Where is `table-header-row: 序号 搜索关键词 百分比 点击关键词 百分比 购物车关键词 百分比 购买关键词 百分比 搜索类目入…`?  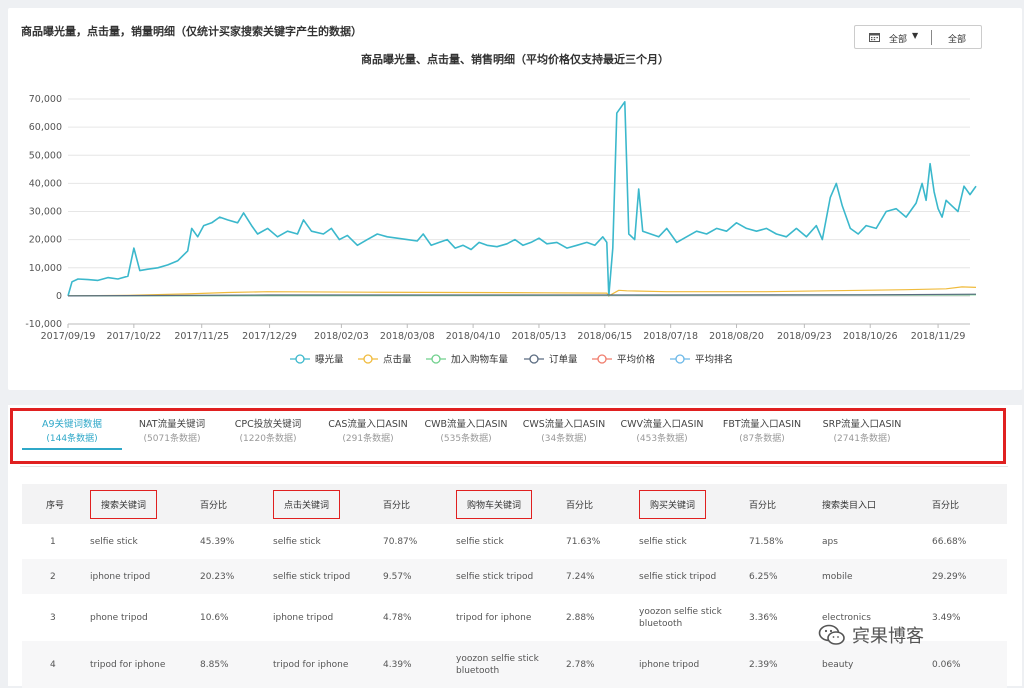
table-header-row: 序号 搜索关键词 百分比 点击关键词 百分比 购物车关键词 百分比 购买关键词 百分比 搜索类目入… is located at coordinates (514, 504).